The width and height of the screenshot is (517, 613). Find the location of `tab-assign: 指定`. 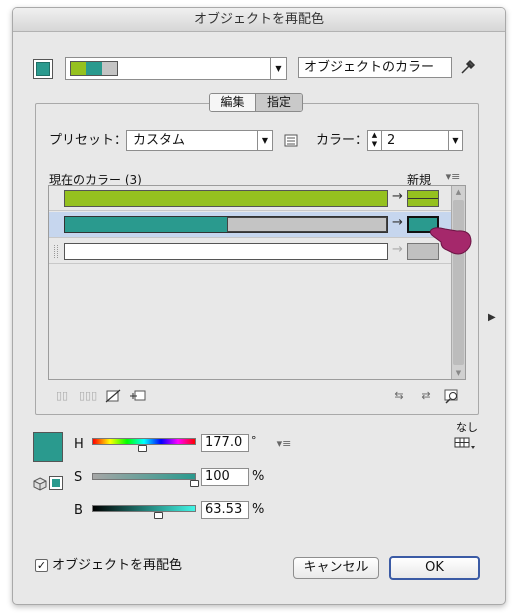

tab-assign: 指定 is located at coordinates (279, 102).